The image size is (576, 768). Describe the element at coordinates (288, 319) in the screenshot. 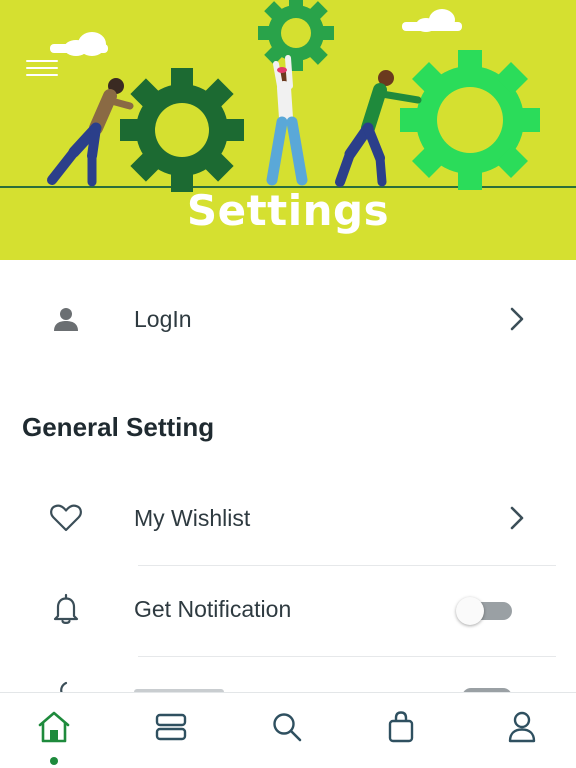

I see `login-row: LogIn` at that location.